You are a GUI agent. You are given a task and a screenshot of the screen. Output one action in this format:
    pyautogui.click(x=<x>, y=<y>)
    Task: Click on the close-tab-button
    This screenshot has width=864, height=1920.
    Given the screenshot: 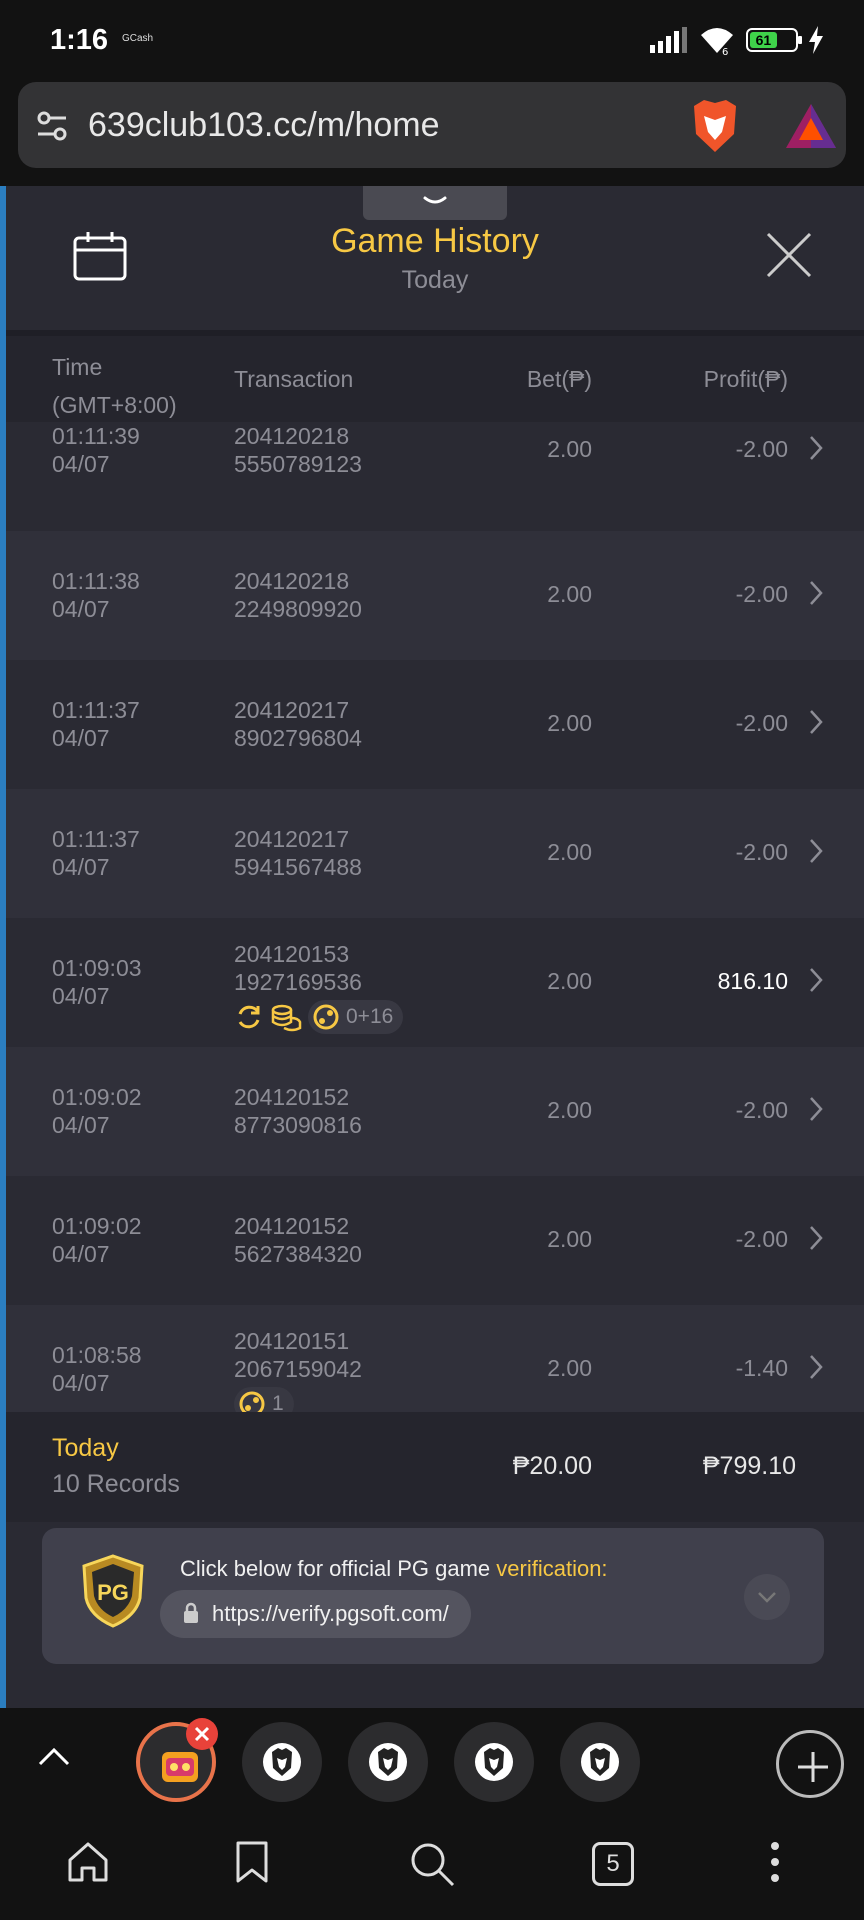 What is the action you would take?
    pyautogui.click(x=202, y=1734)
    